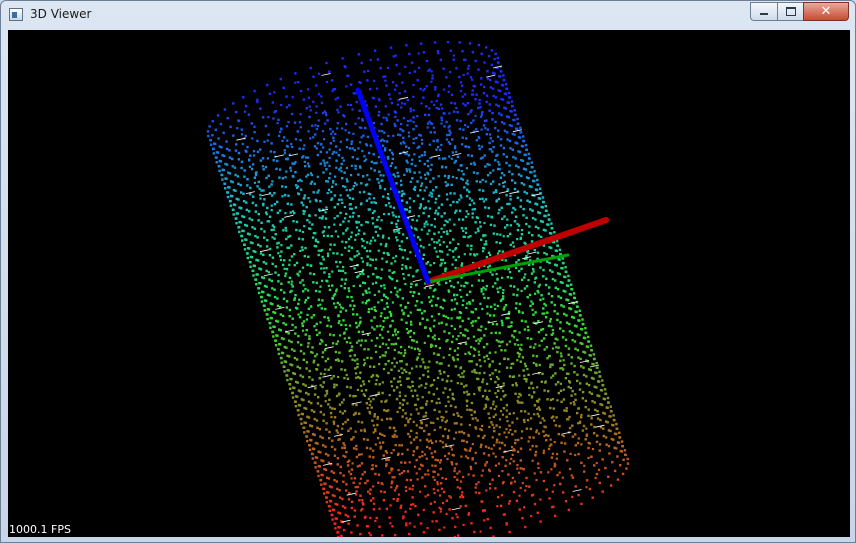 The height and width of the screenshot is (543, 856). Describe the element at coordinates (589, 392) in the screenshot. I see `point-2020` at that location.